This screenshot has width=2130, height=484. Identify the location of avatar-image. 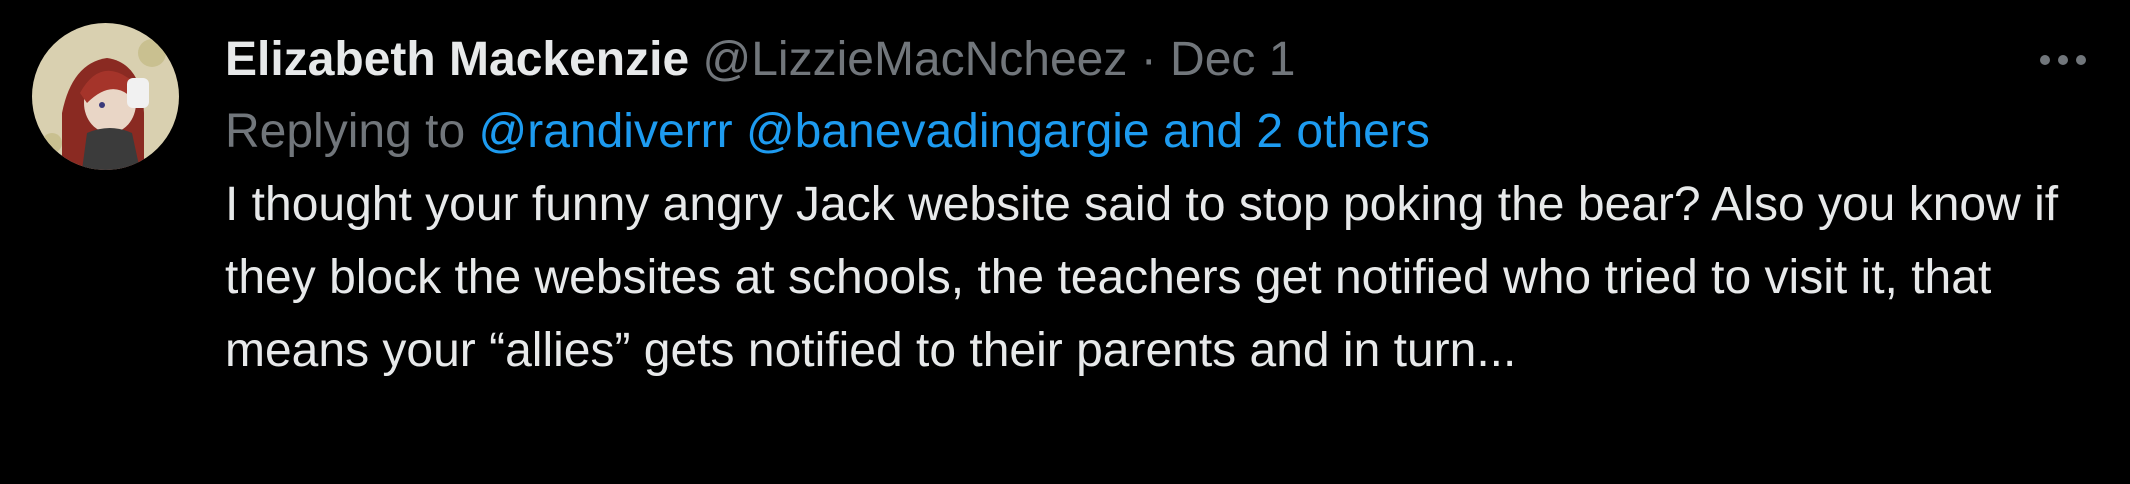
(105, 96).